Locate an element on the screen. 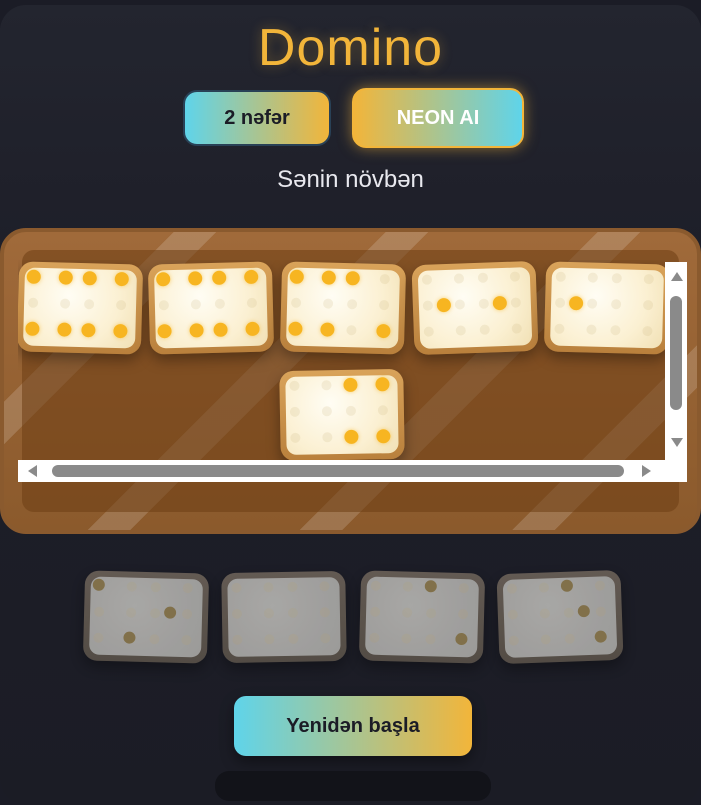  game-title: Domino is located at coordinates (350, 48).